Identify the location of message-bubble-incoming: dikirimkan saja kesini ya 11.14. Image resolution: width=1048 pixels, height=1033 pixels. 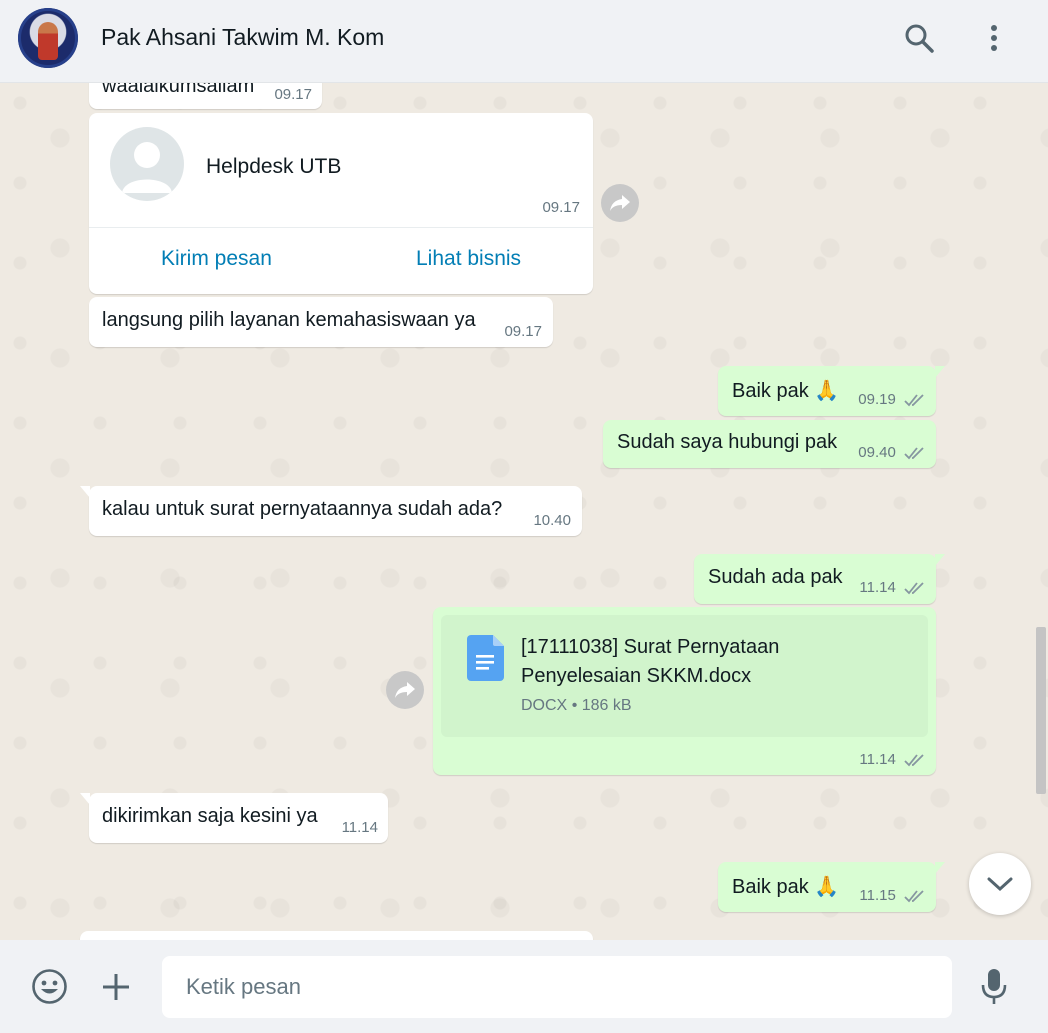
(234, 818).